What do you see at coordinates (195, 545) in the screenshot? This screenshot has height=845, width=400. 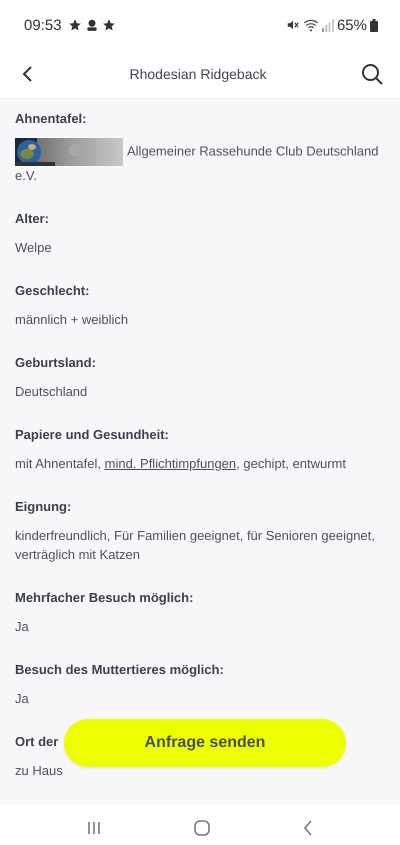 I see `field-value: kinderfreundlich, Für Familien geeignet, für Senioren geeignet, verträglich mit Katzen` at bounding box center [195, 545].